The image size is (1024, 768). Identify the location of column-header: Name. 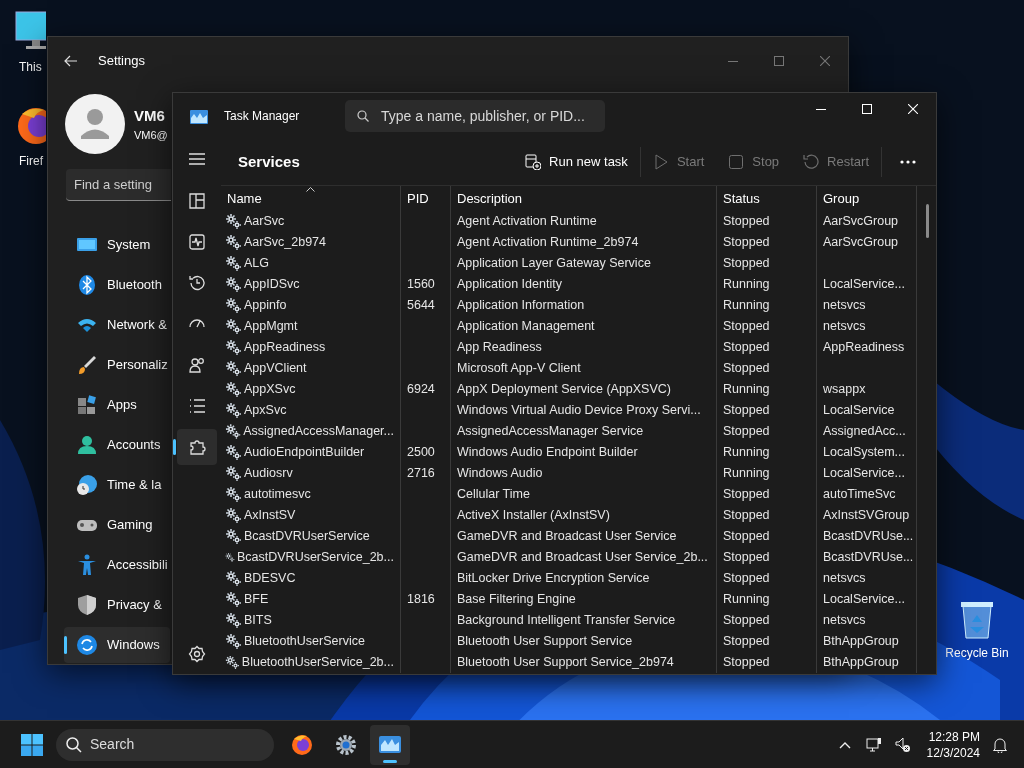
(311, 198).